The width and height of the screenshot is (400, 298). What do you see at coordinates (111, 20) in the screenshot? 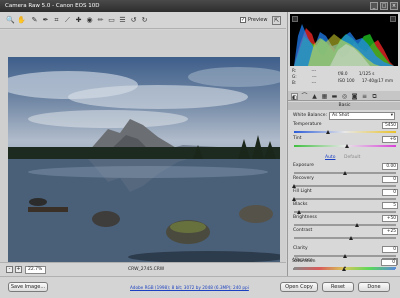
I see `graduated-filter-icon: ▭` at bounding box center [111, 20].